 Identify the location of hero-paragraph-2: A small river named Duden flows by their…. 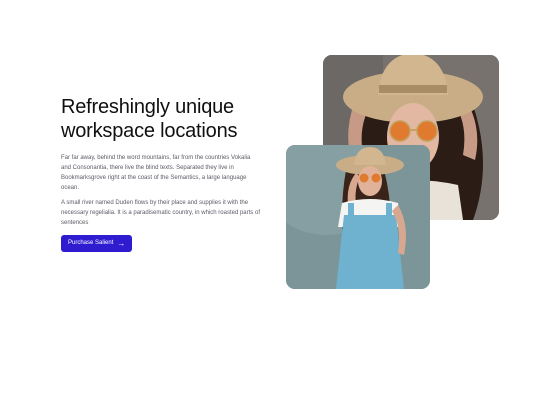
(160, 213).